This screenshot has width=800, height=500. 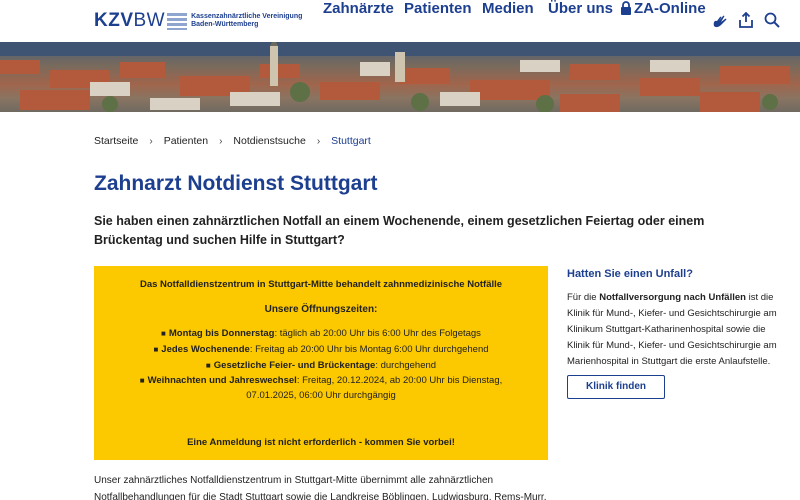 I want to click on logo-wordmark: KZVBW, so click(x=130, y=20).